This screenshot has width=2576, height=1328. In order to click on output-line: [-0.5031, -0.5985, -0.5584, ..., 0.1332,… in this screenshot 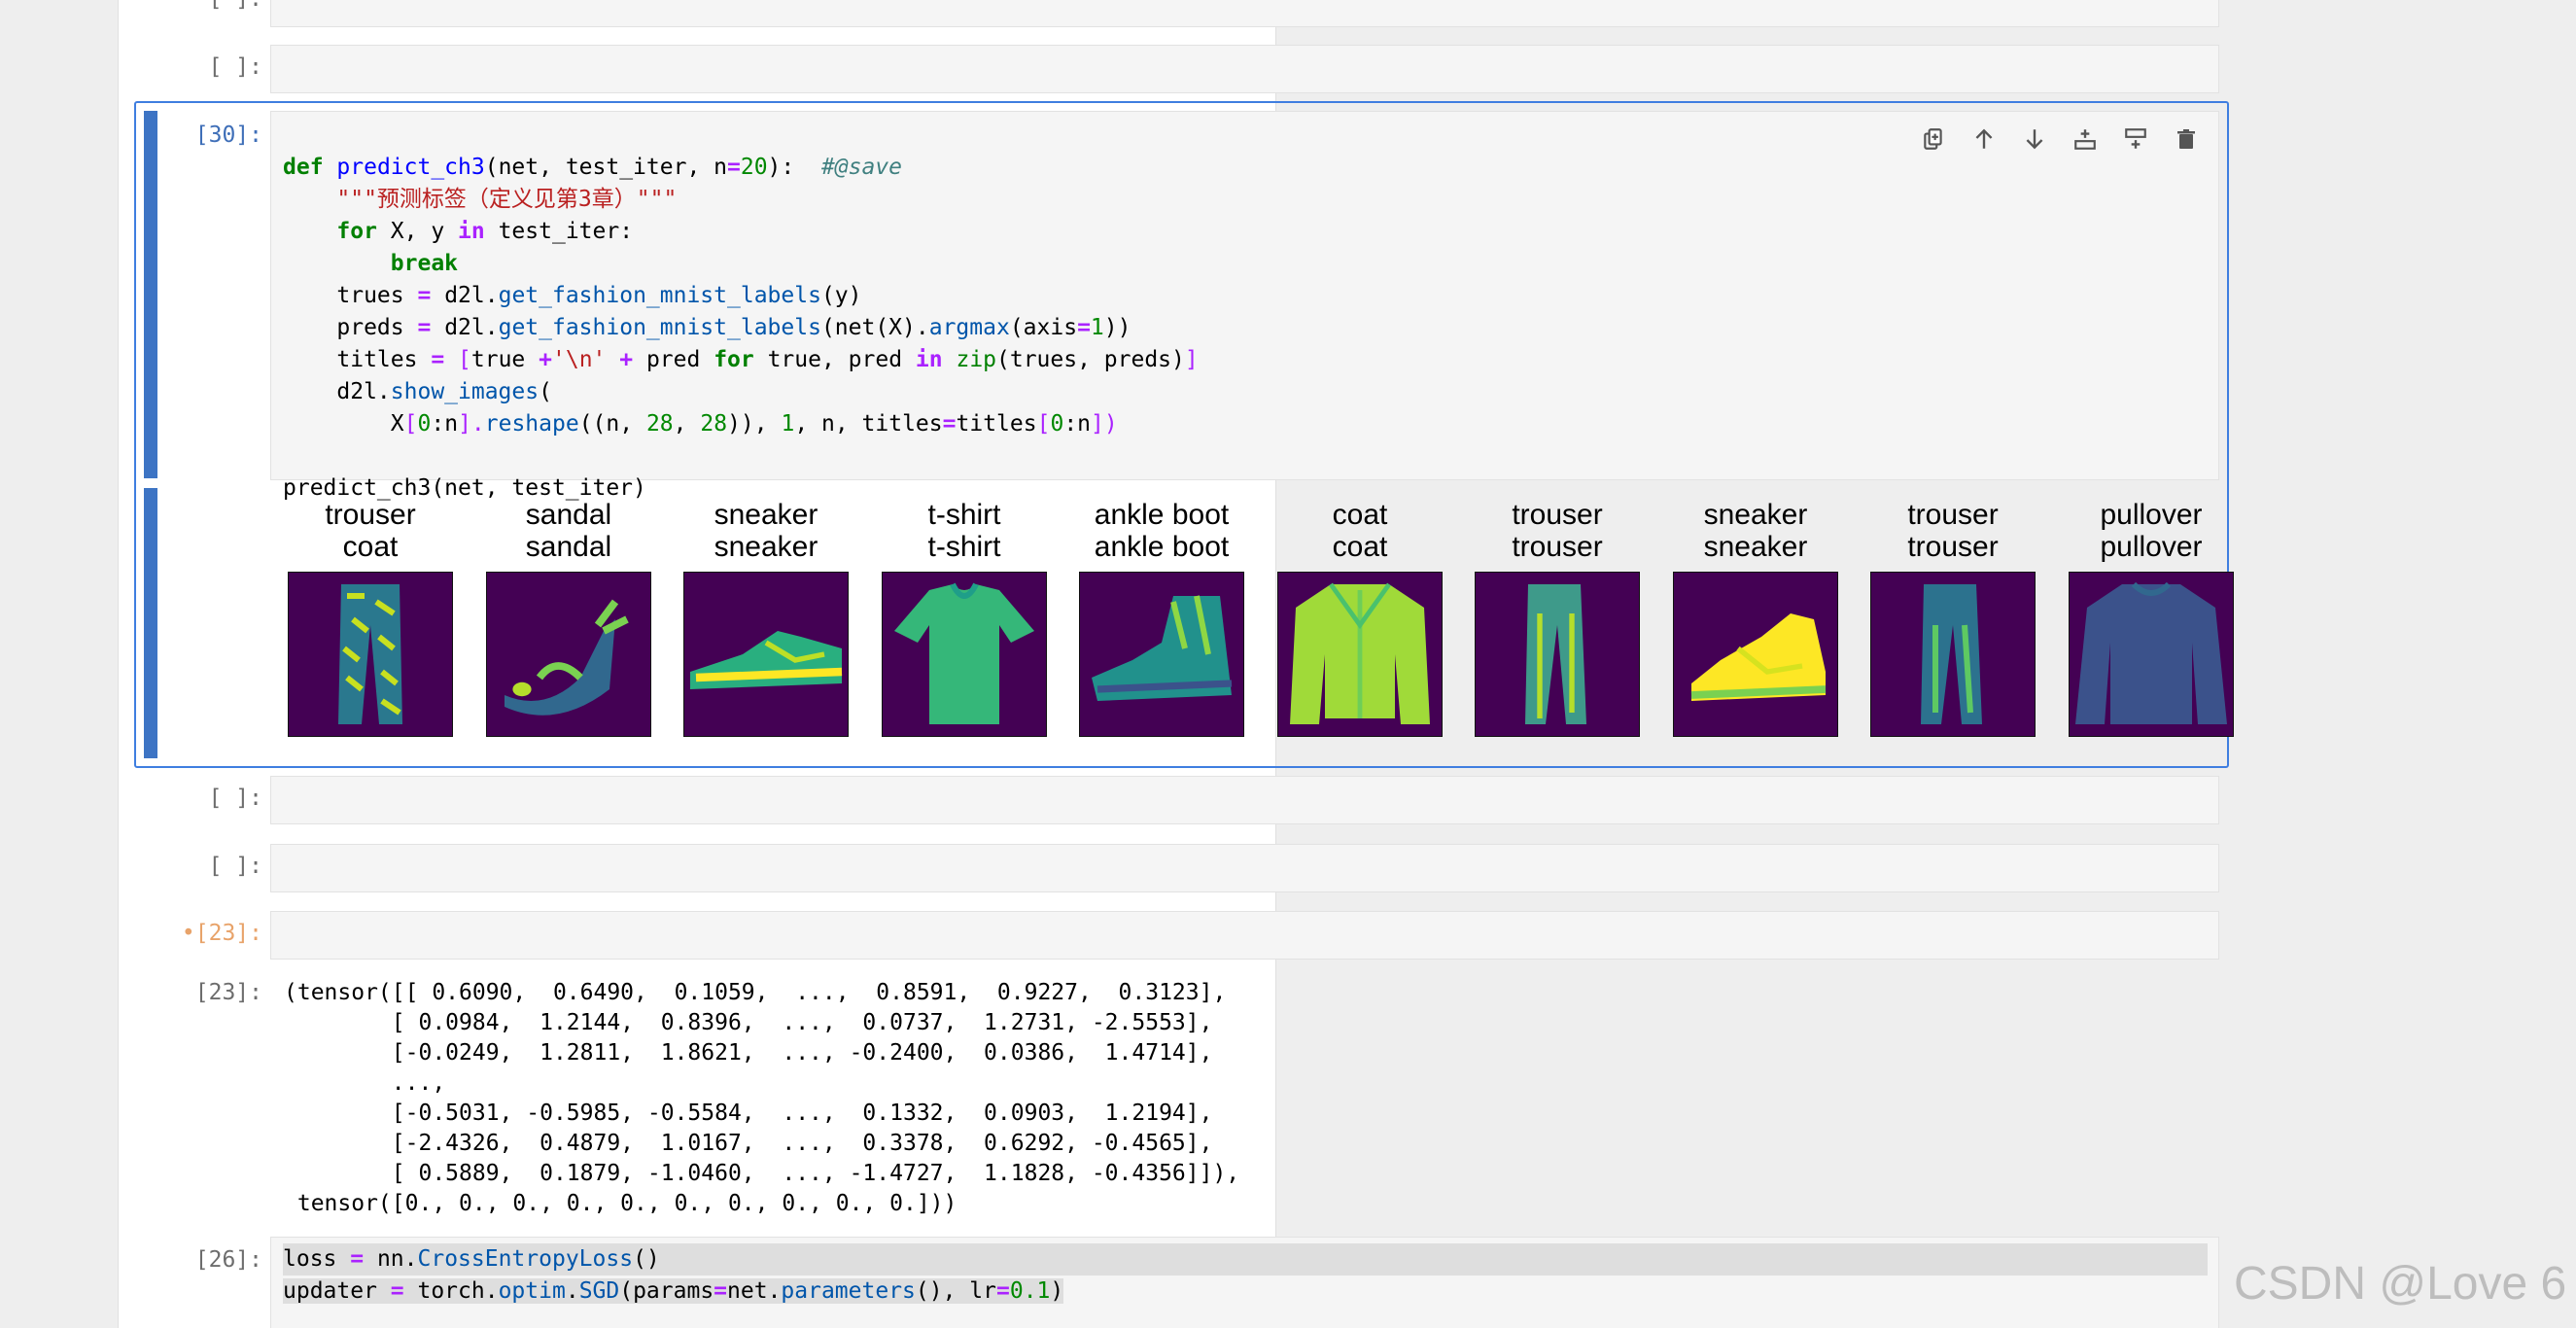, I will do `click(748, 1113)`.